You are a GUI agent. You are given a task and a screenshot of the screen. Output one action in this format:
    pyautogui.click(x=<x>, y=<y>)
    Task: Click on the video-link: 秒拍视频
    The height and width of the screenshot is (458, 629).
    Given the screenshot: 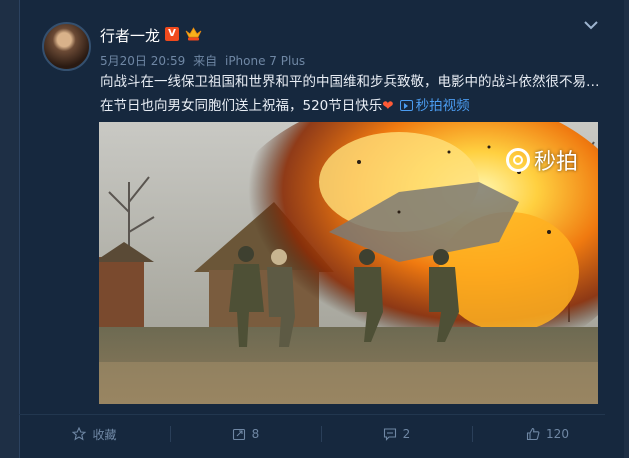 What is the action you would take?
    pyautogui.click(x=434, y=106)
    